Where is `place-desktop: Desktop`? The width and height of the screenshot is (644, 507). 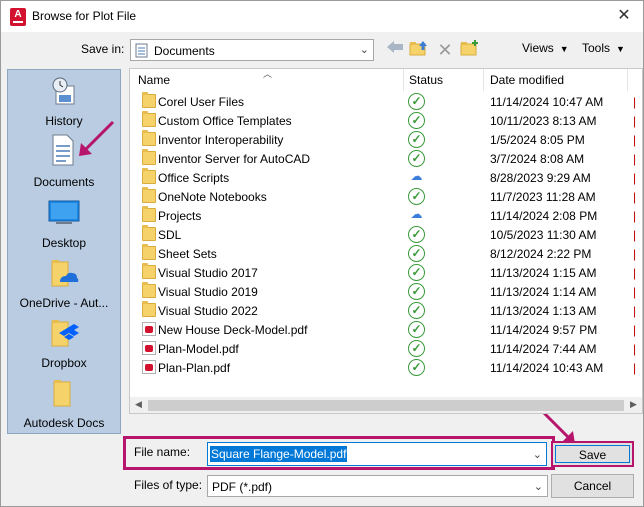
place-desktop: Desktop is located at coordinates (64, 224).